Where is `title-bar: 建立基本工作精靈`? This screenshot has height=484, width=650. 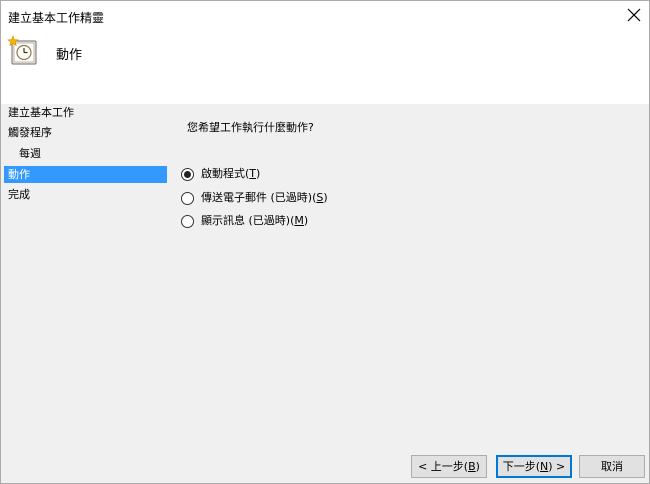 title-bar: 建立基本工作精靈 is located at coordinates (325, 16).